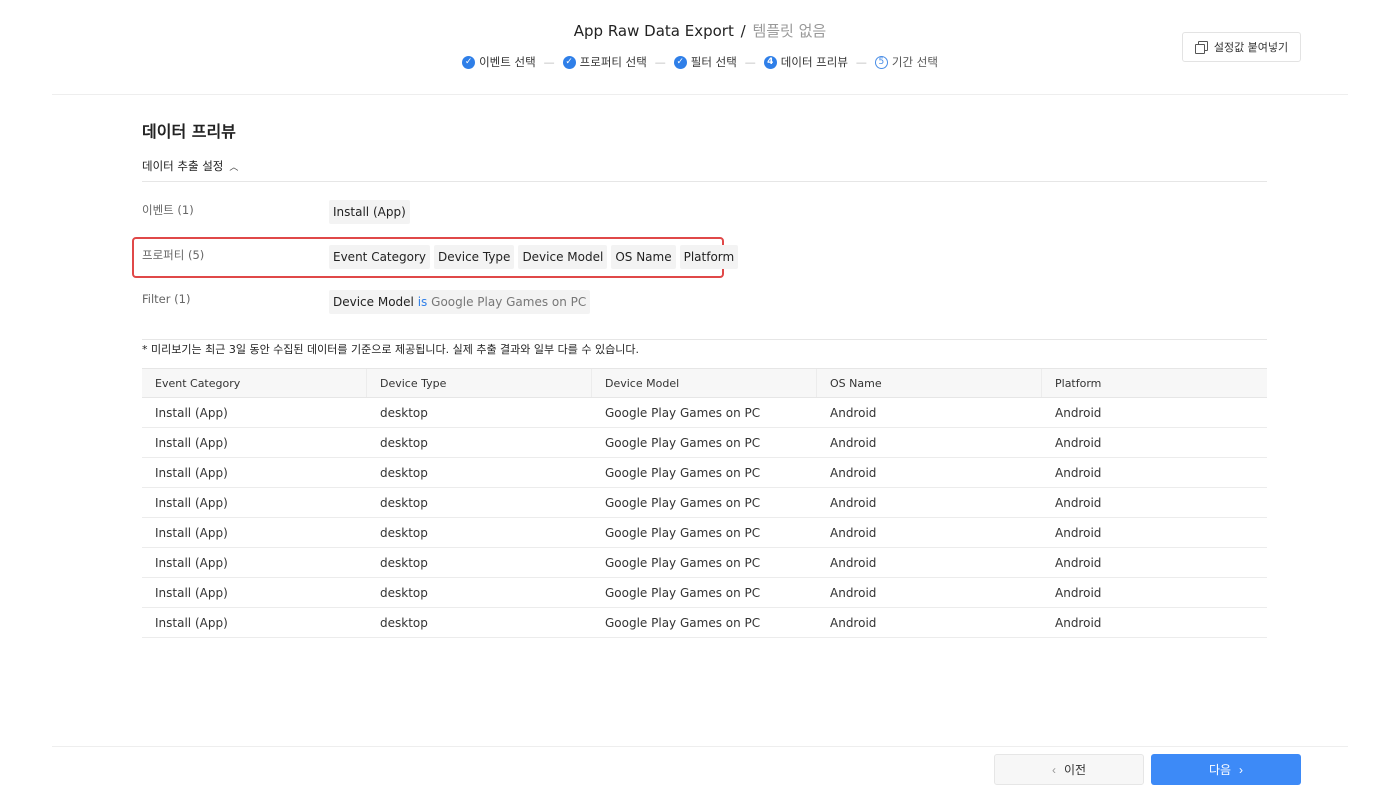  Describe the element at coordinates (1241, 769) in the screenshot. I see `chevron-right-icon: ›` at that location.